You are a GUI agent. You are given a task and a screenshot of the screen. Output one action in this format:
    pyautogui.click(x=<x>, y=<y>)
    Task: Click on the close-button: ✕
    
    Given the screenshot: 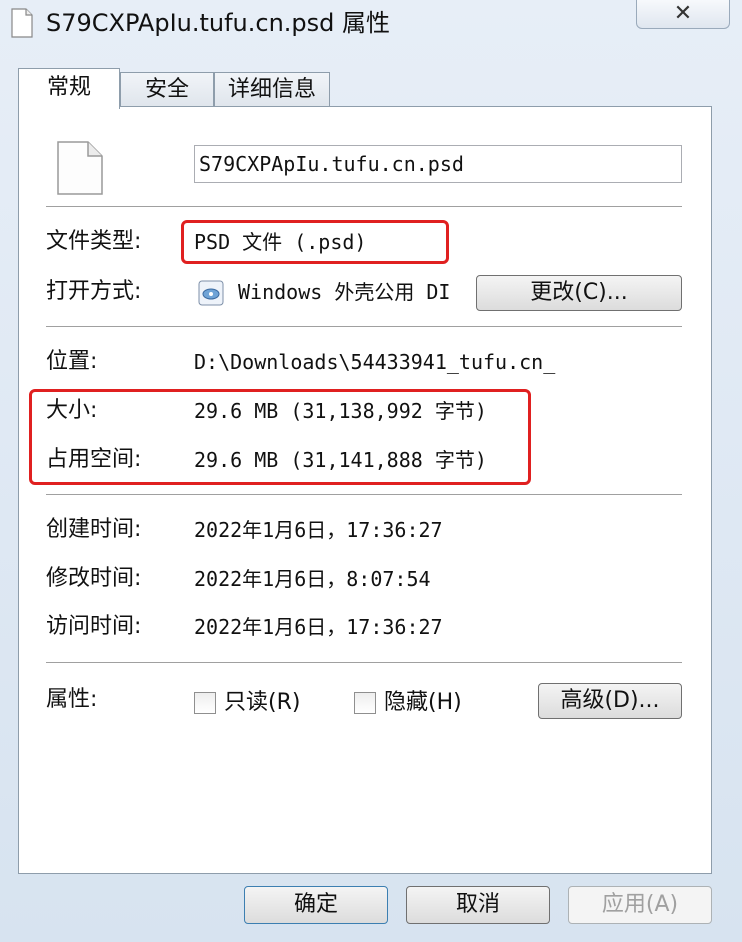 What is the action you would take?
    pyautogui.click(x=683, y=14)
    